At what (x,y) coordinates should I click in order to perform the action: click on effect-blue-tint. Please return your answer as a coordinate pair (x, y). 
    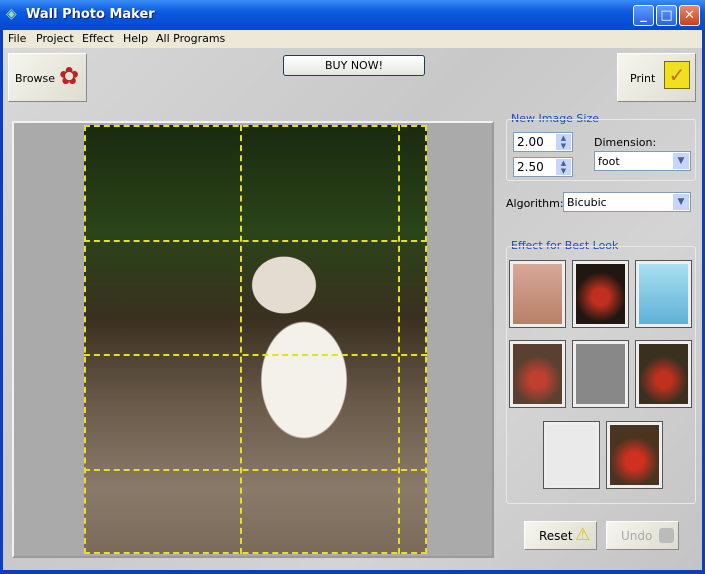
    Looking at the image, I should click on (663, 294).